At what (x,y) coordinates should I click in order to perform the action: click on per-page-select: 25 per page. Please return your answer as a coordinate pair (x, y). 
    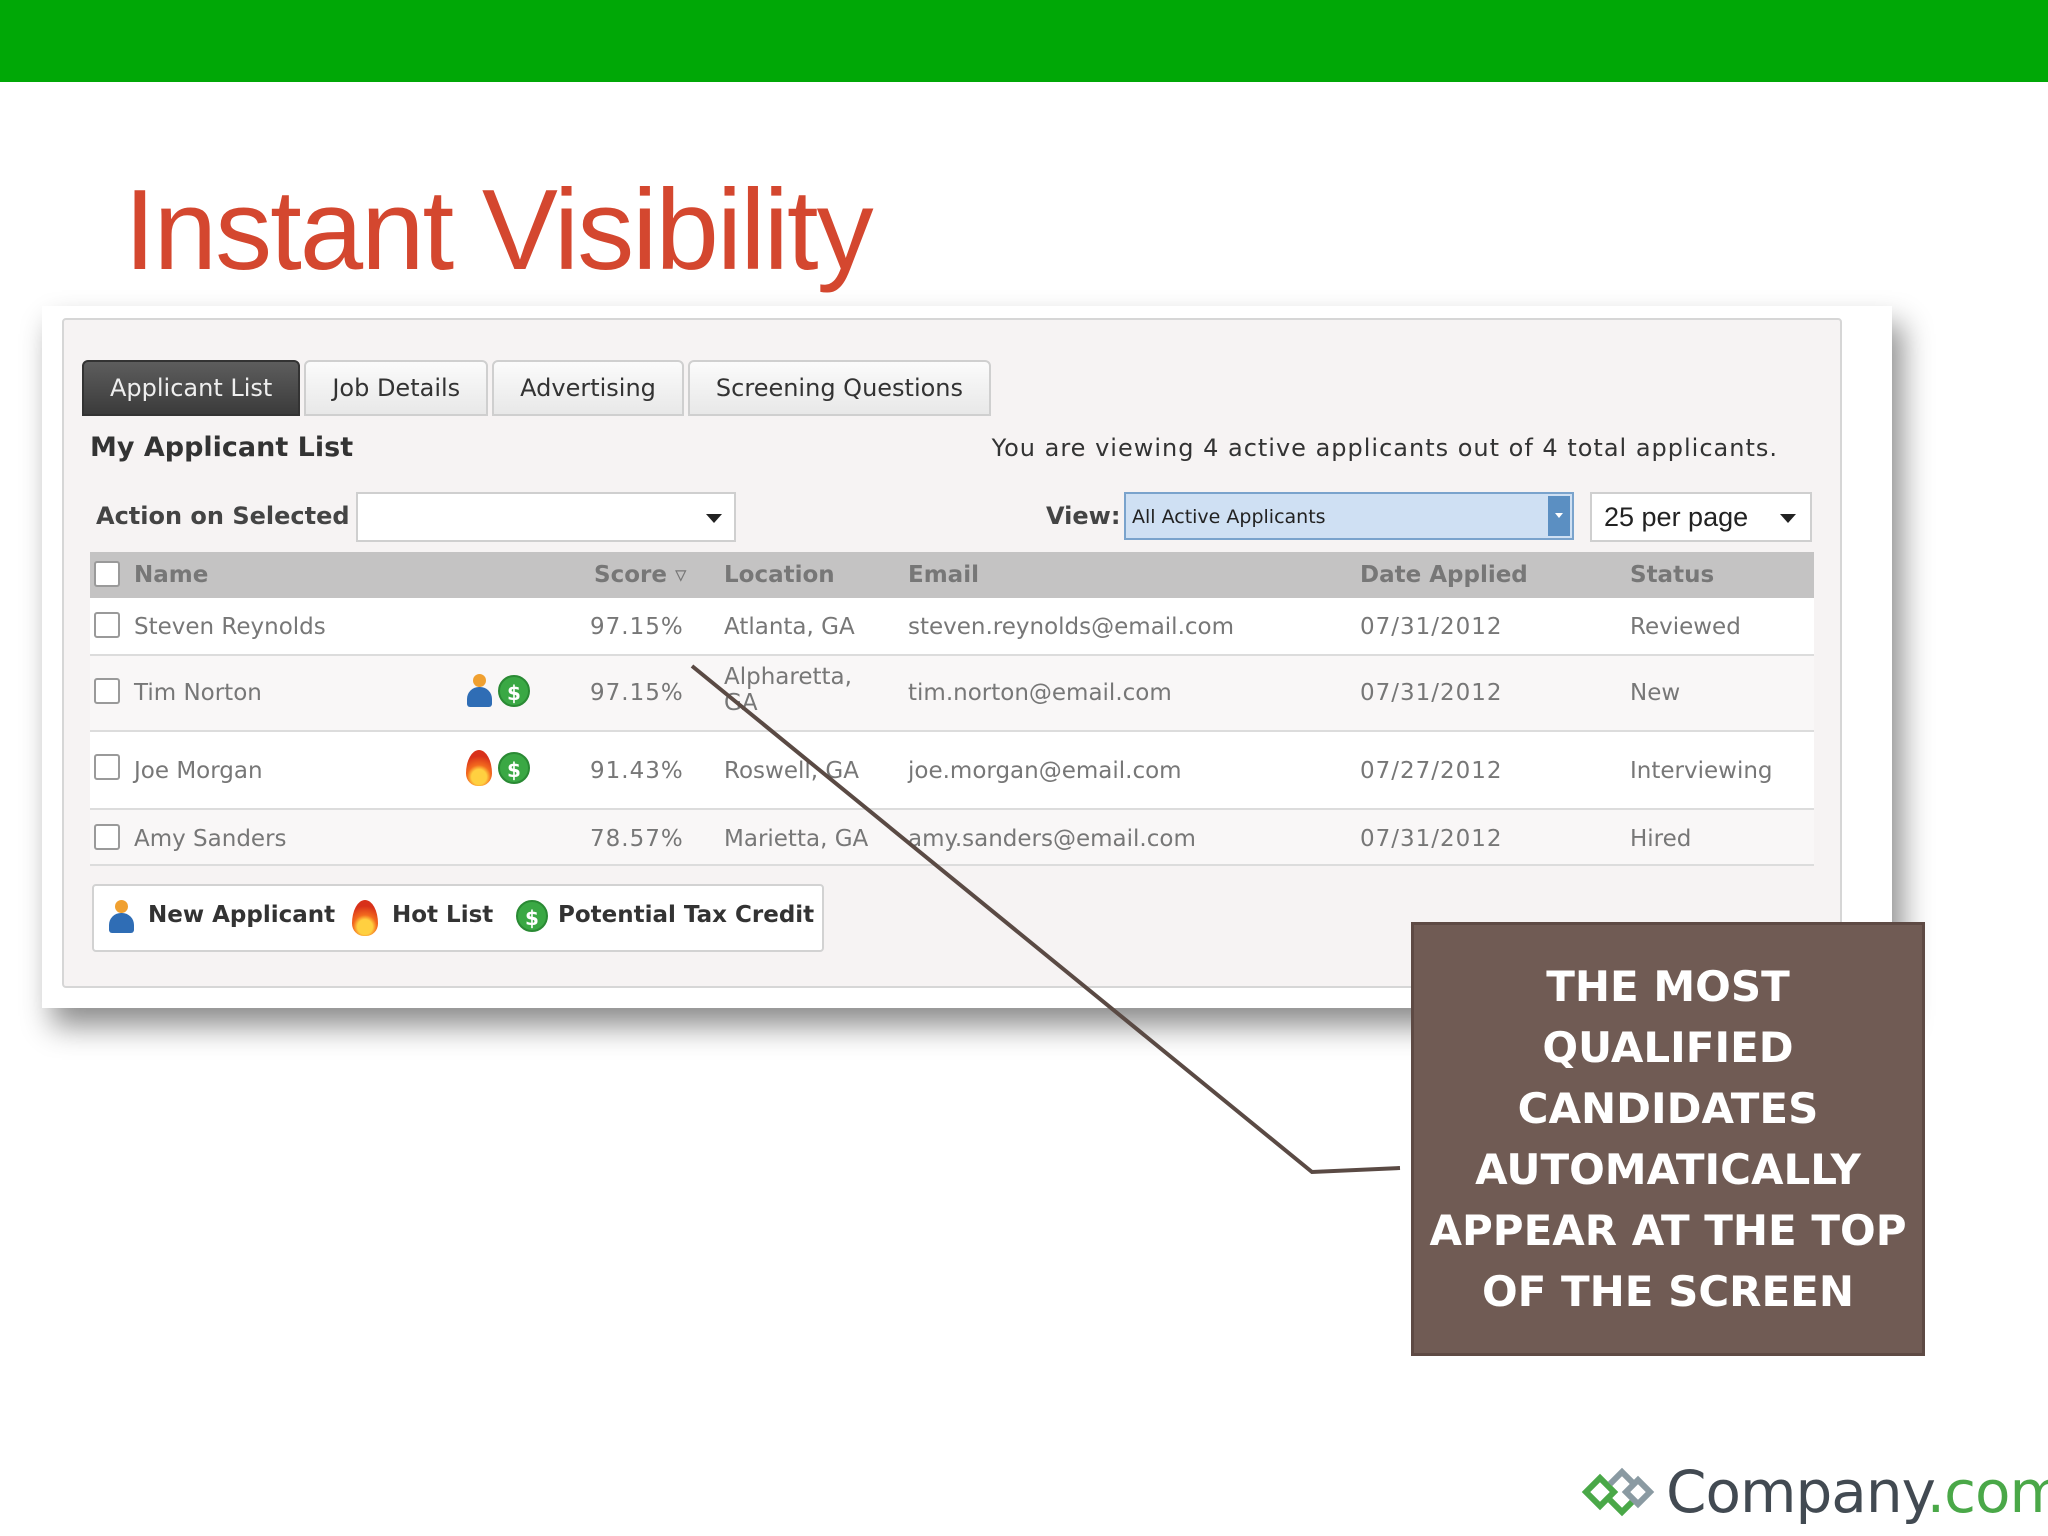
    Looking at the image, I should click on (1701, 517).